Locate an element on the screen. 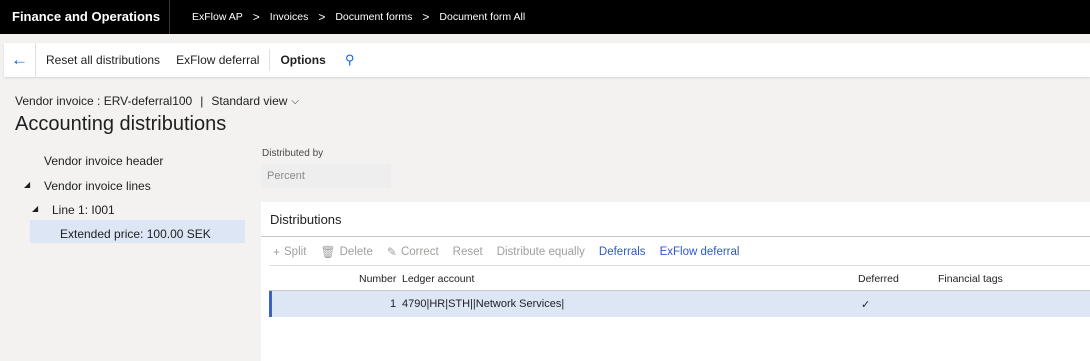 This screenshot has width=1090, height=361. distributed-by-field: Percent is located at coordinates (326, 176).